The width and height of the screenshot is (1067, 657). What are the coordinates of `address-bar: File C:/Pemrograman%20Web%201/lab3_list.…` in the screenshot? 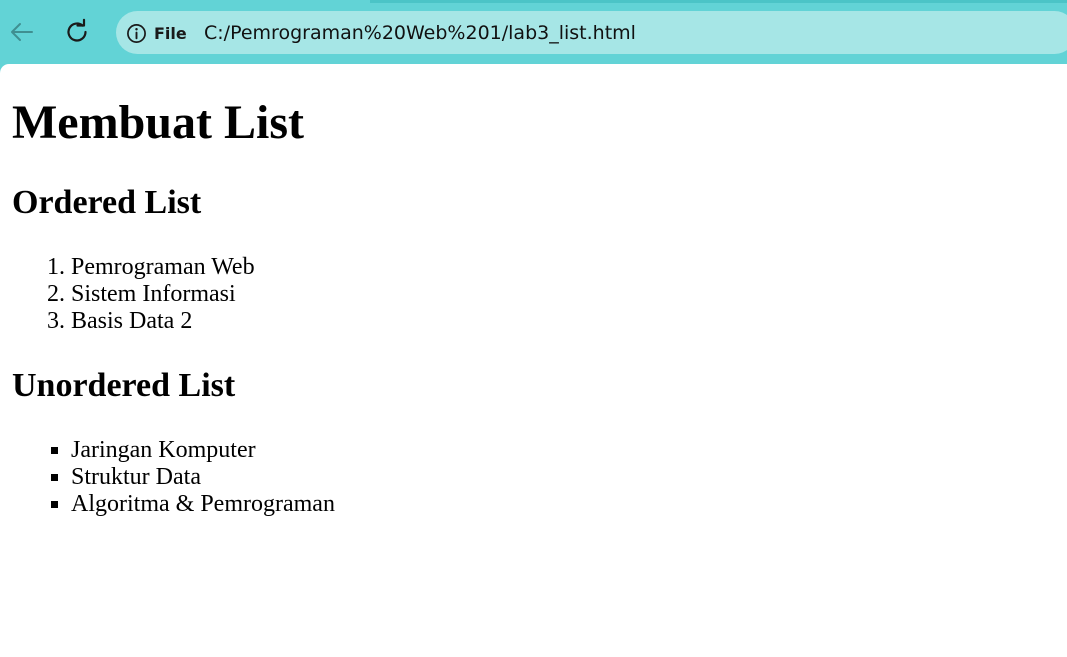 It's located at (591, 32).